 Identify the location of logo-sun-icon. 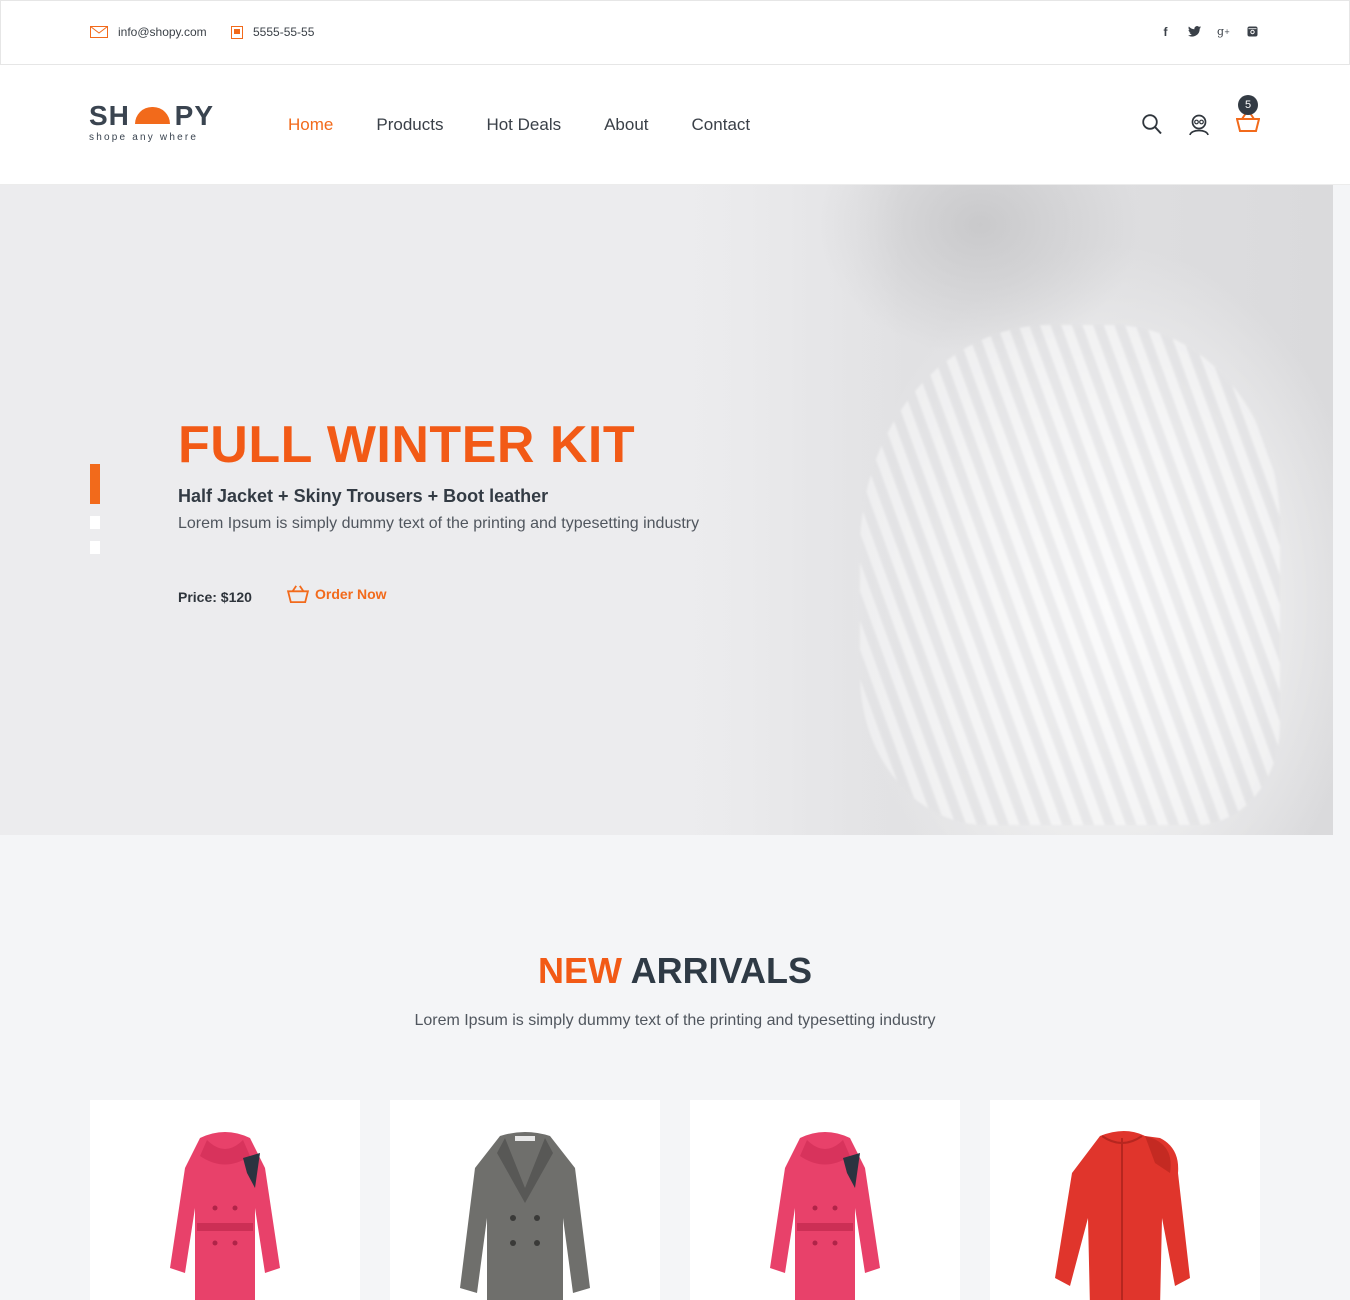
(152, 115).